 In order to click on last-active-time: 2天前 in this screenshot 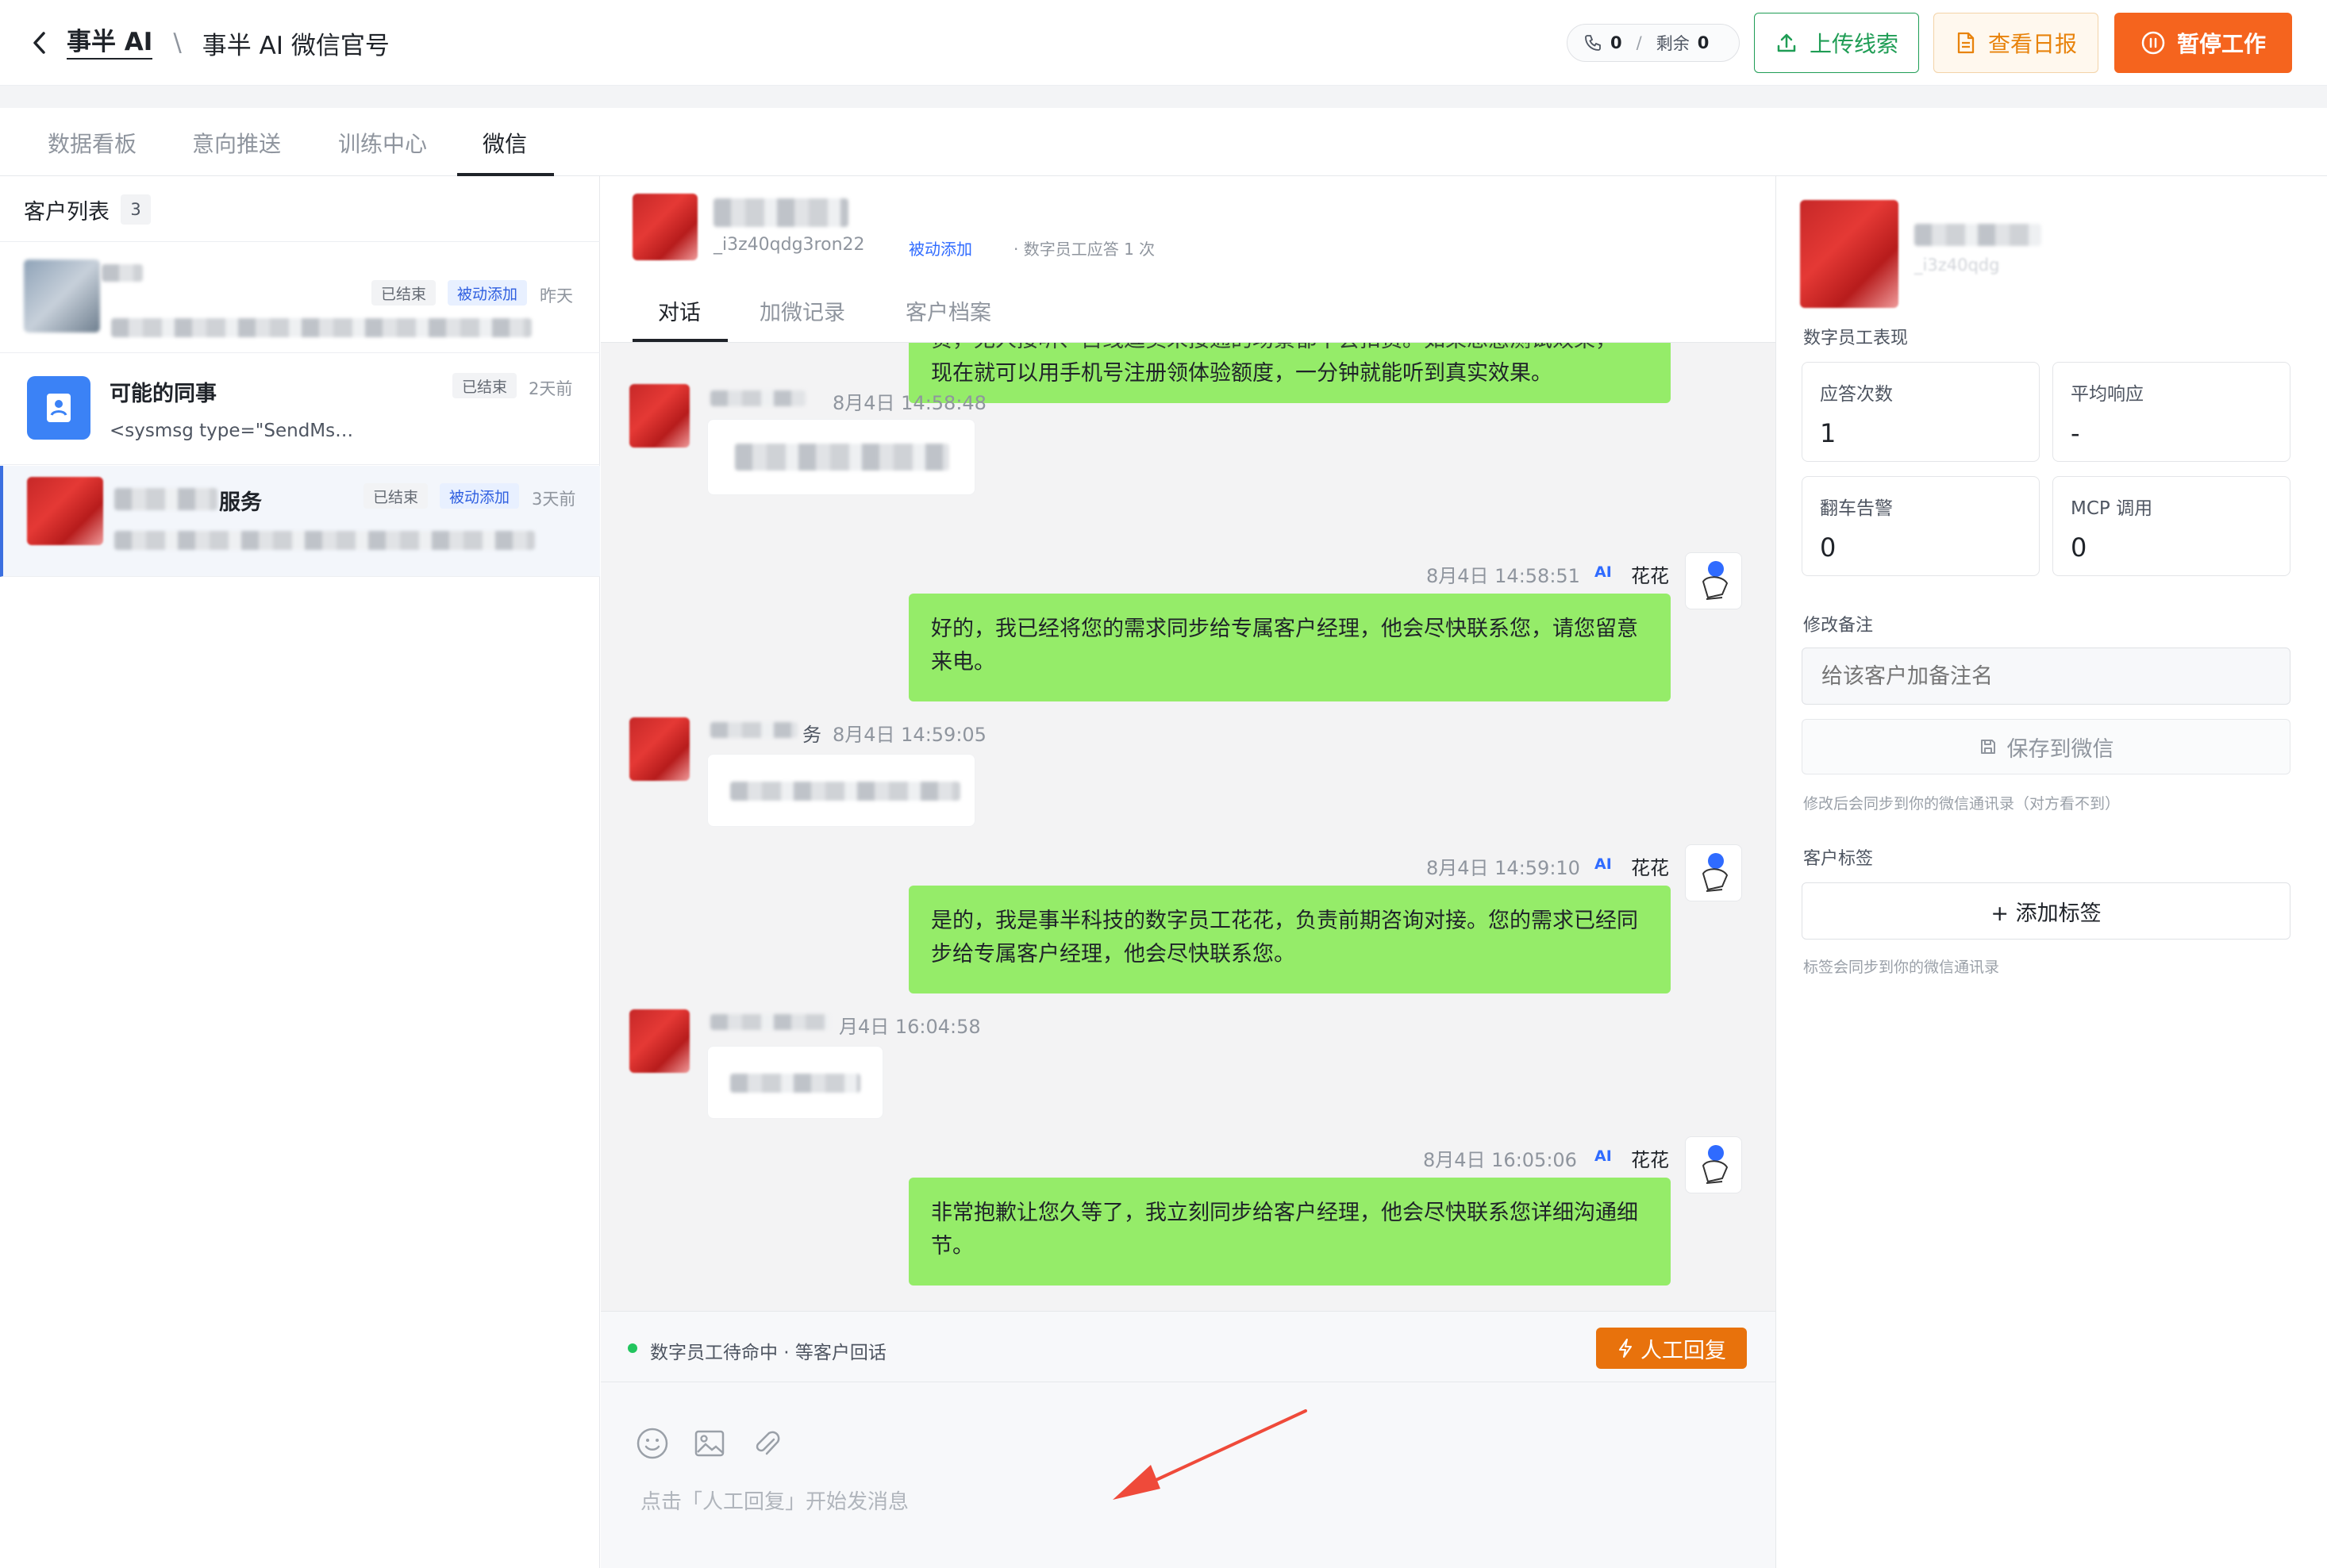, I will do `click(551, 388)`.